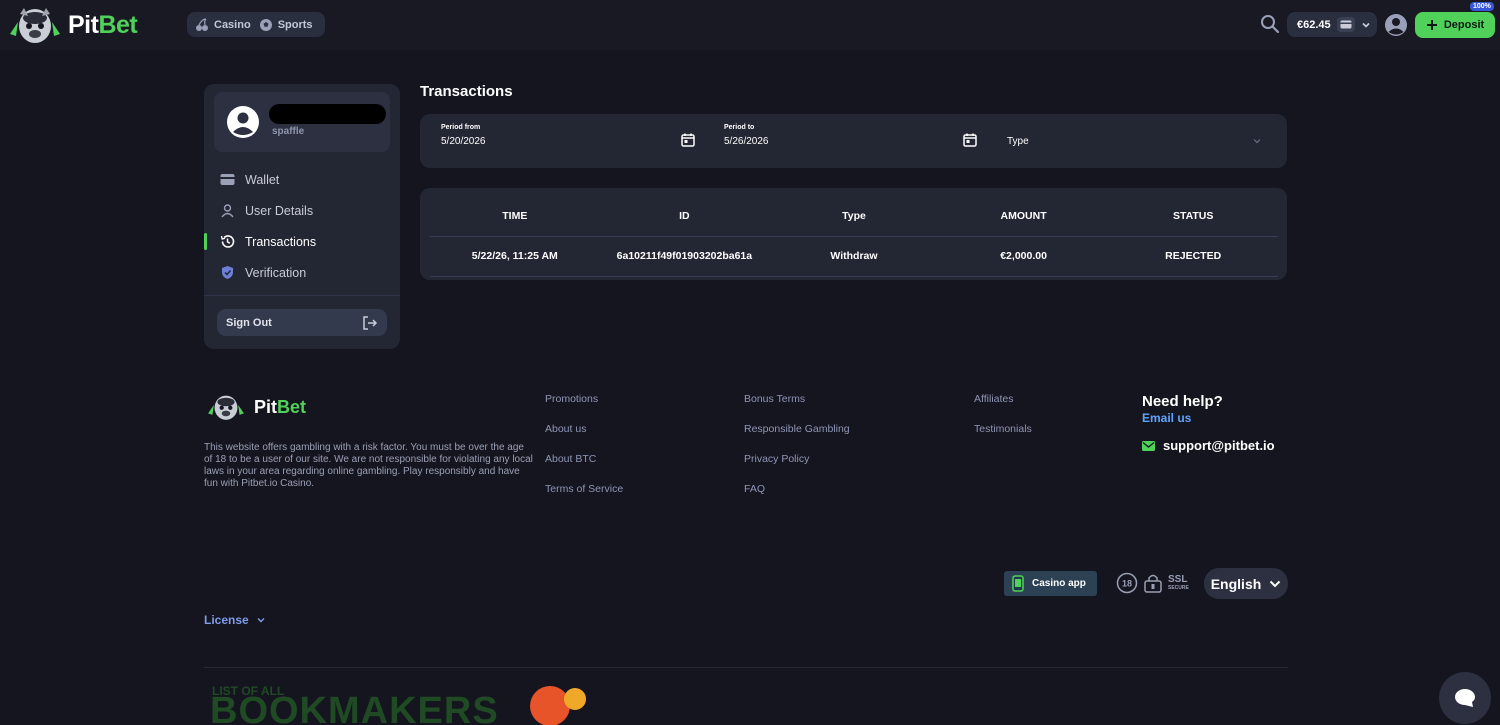 This screenshot has height=725, width=1500. I want to click on footer-link-responsible-gambling: Responsible Gambling, so click(797, 429).